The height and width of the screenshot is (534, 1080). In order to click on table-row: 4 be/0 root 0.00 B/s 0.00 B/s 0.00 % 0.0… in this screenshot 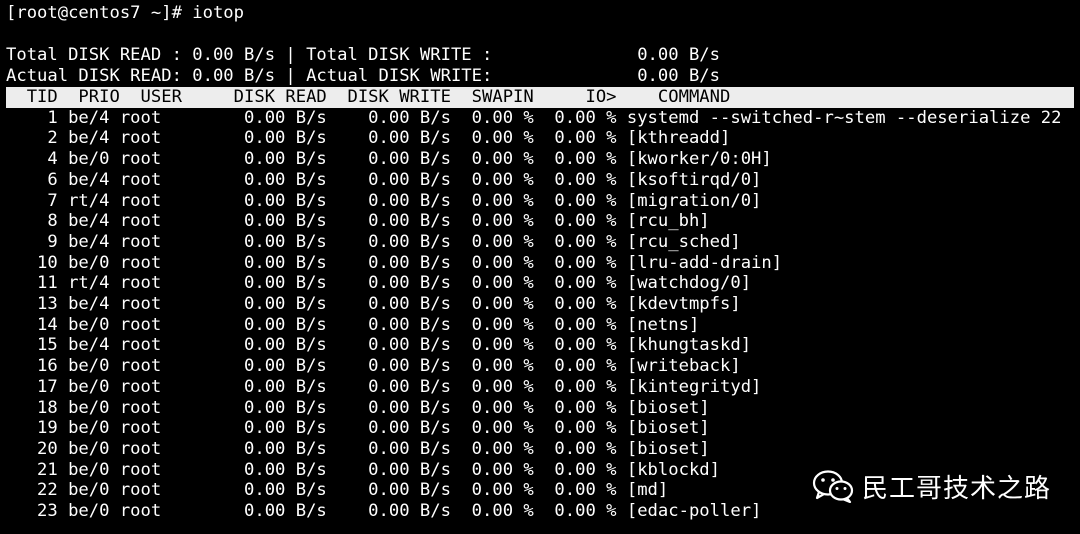, I will do `click(389, 159)`.